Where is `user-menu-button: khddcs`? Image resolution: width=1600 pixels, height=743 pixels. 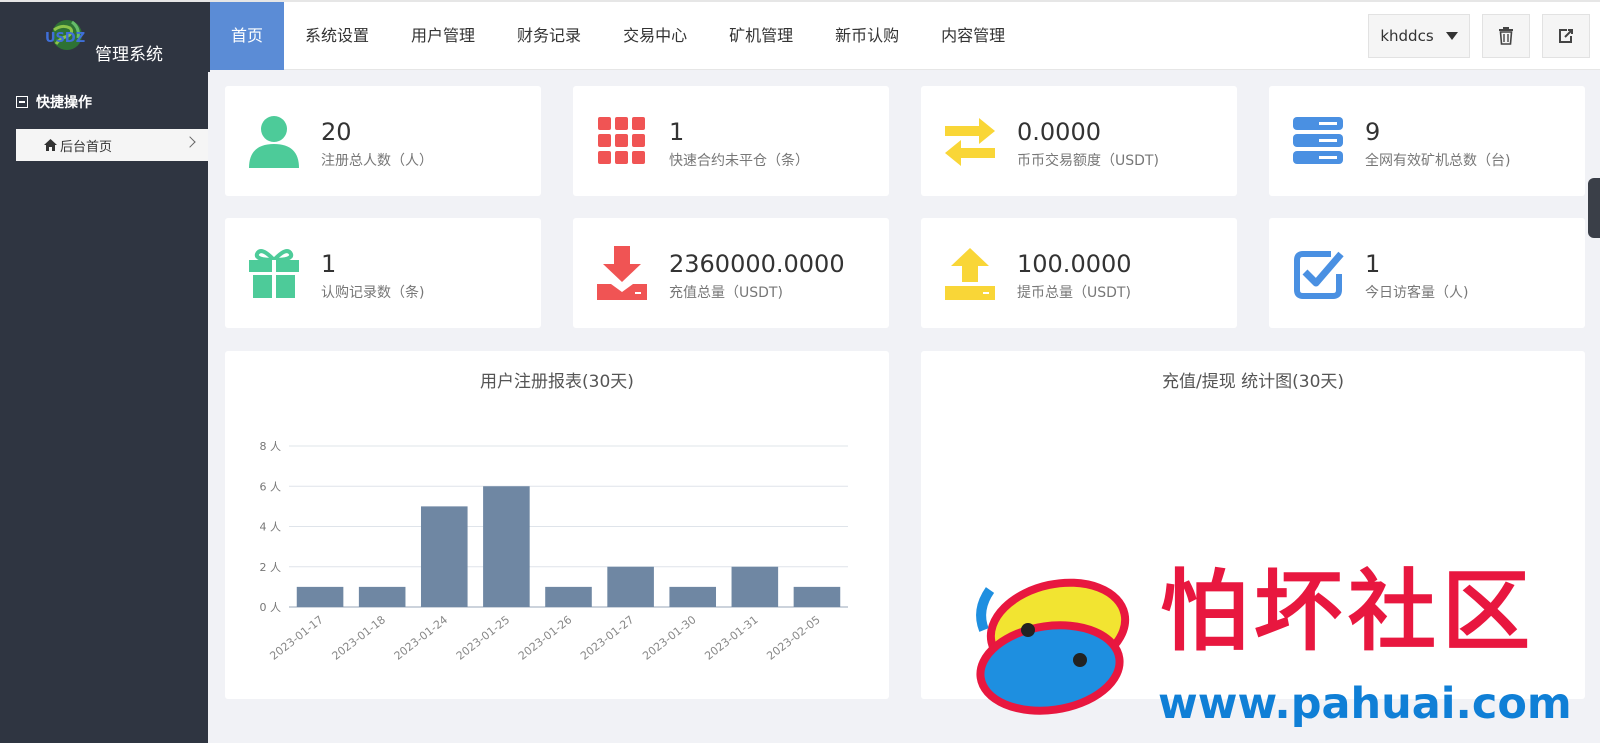 user-menu-button: khddcs is located at coordinates (1419, 36).